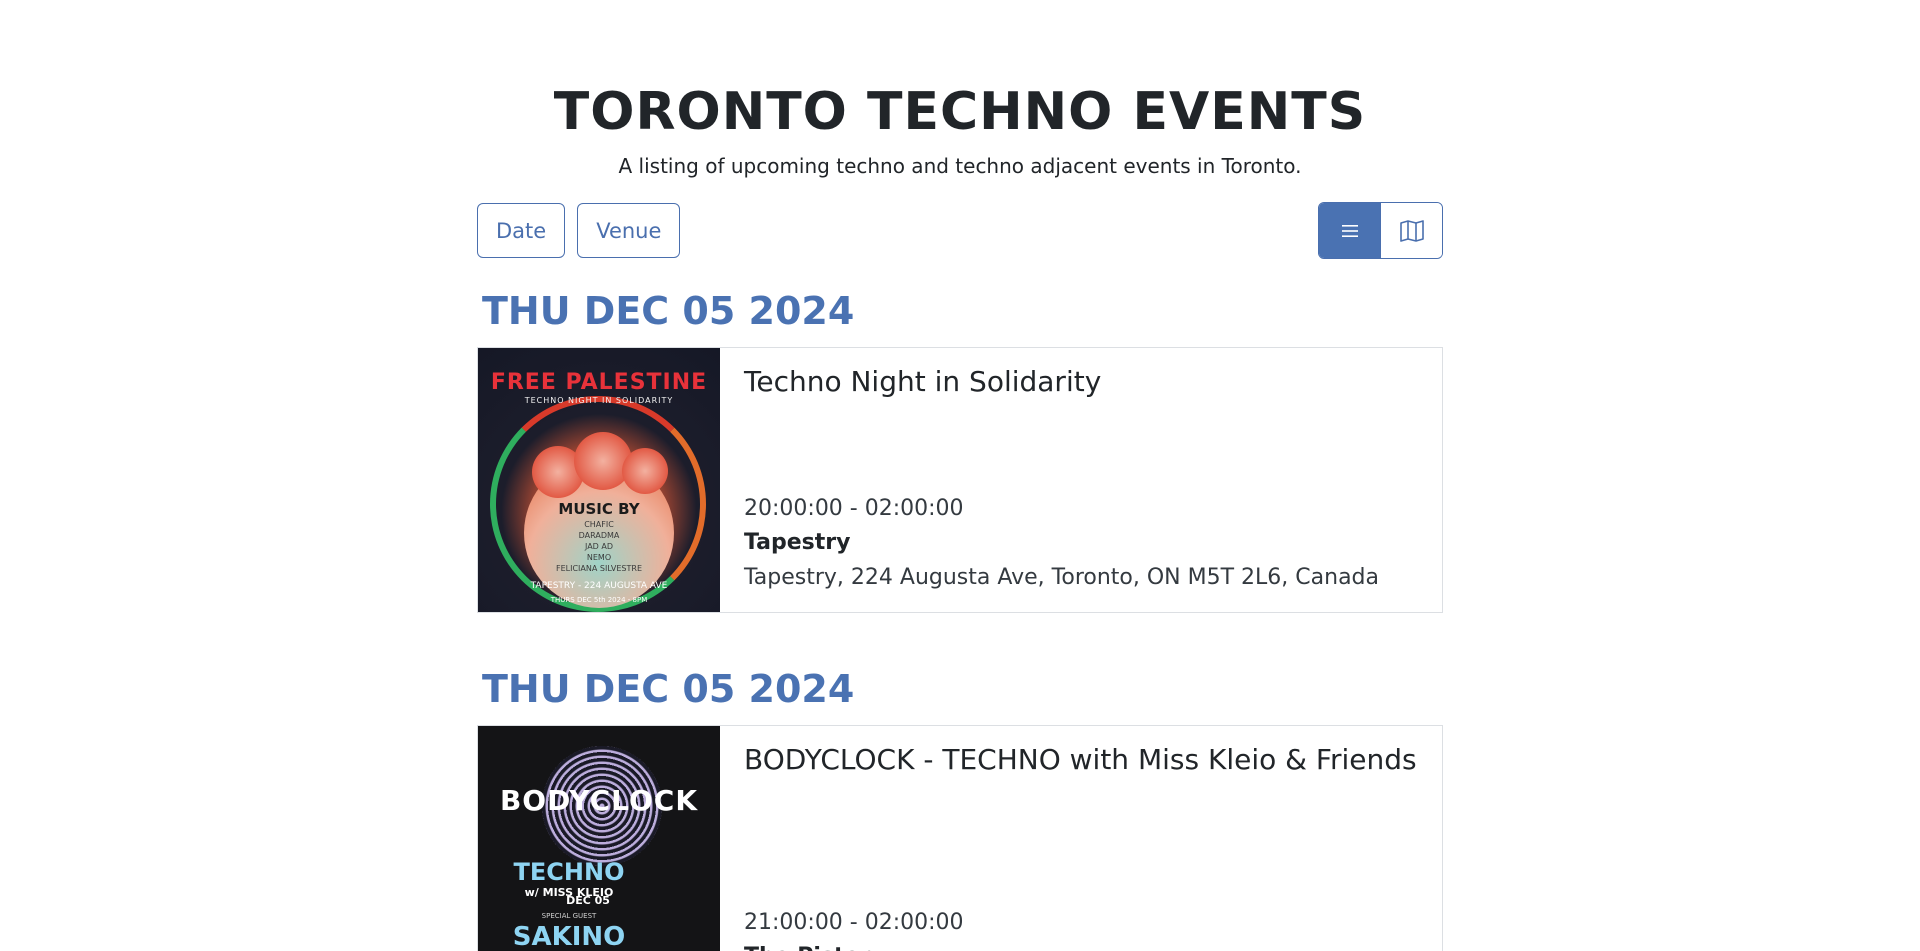  I want to click on poster-flower, so click(645, 471).